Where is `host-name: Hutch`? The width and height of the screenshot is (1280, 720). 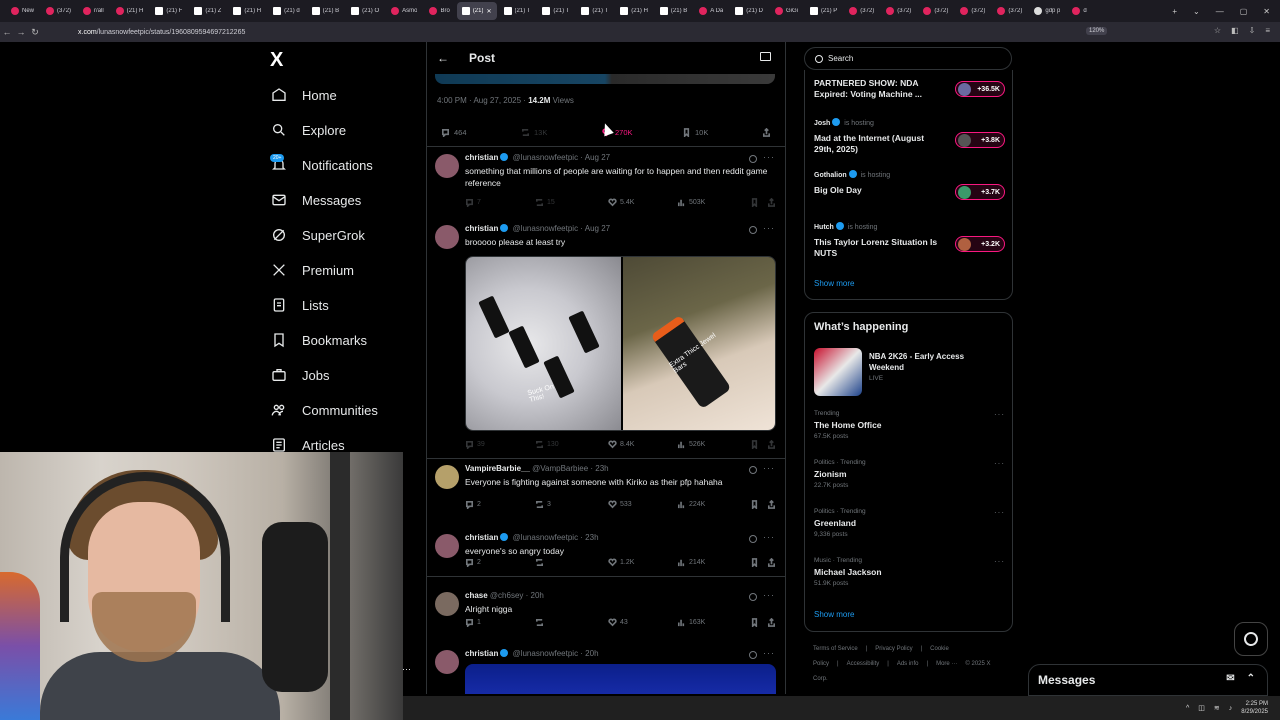 host-name: Hutch is located at coordinates (824, 227).